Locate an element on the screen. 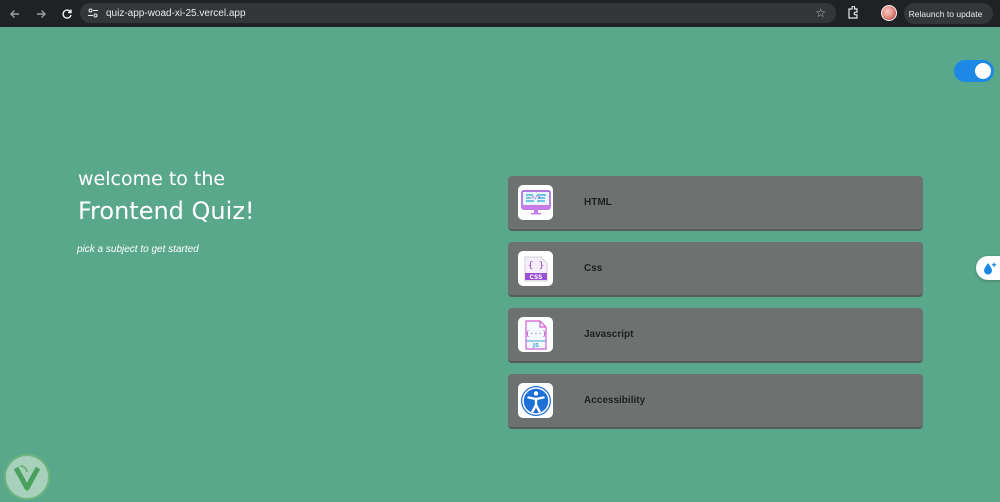 The height and width of the screenshot is (502, 1000). profile-avatar is located at coordinates (889, 13).